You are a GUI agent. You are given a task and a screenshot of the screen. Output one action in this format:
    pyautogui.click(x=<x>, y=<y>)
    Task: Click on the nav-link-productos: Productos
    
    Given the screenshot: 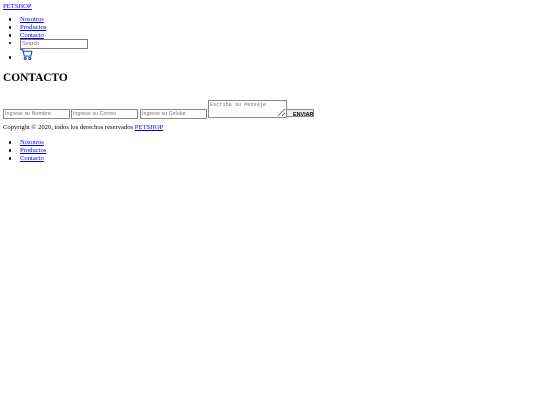 What is the action you would take?
    pyautogui.click(x=33, y=28)
    